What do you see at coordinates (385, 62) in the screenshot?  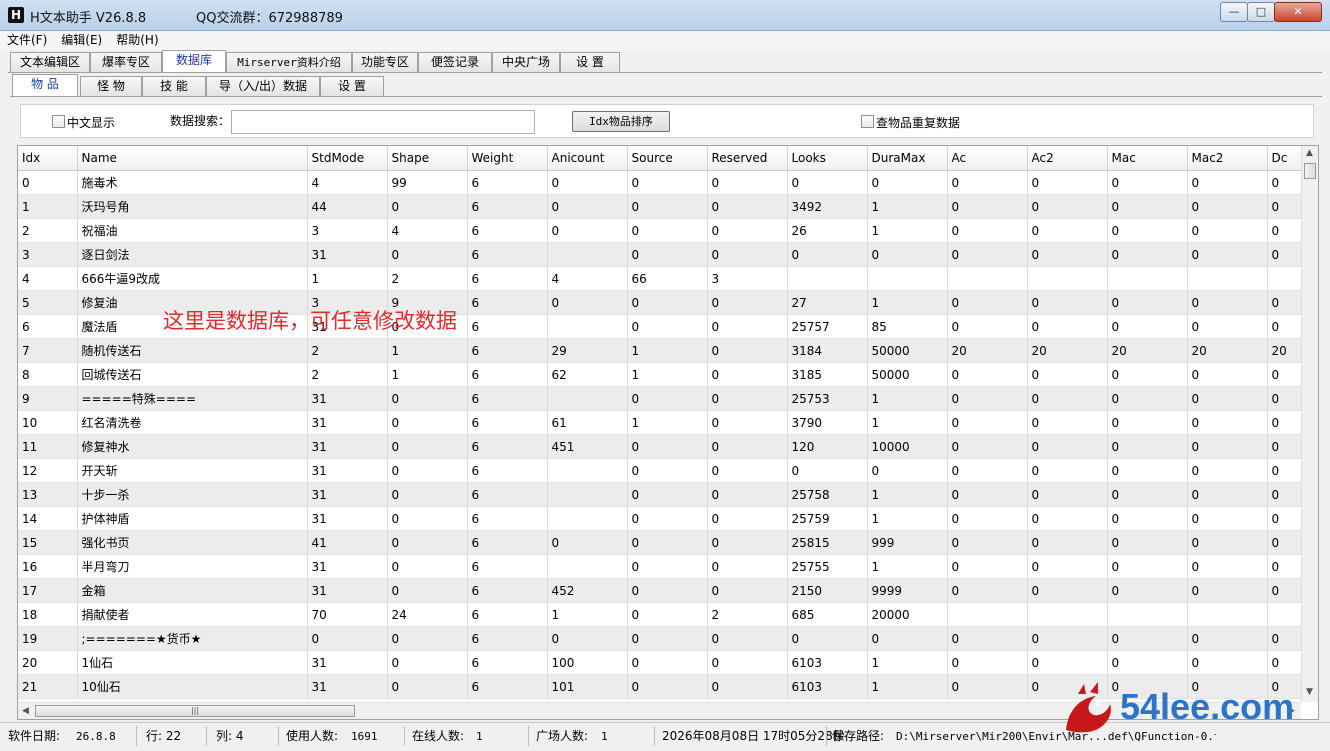 I see `tab-functions: 功能专区` at bounding box center [385, 62].